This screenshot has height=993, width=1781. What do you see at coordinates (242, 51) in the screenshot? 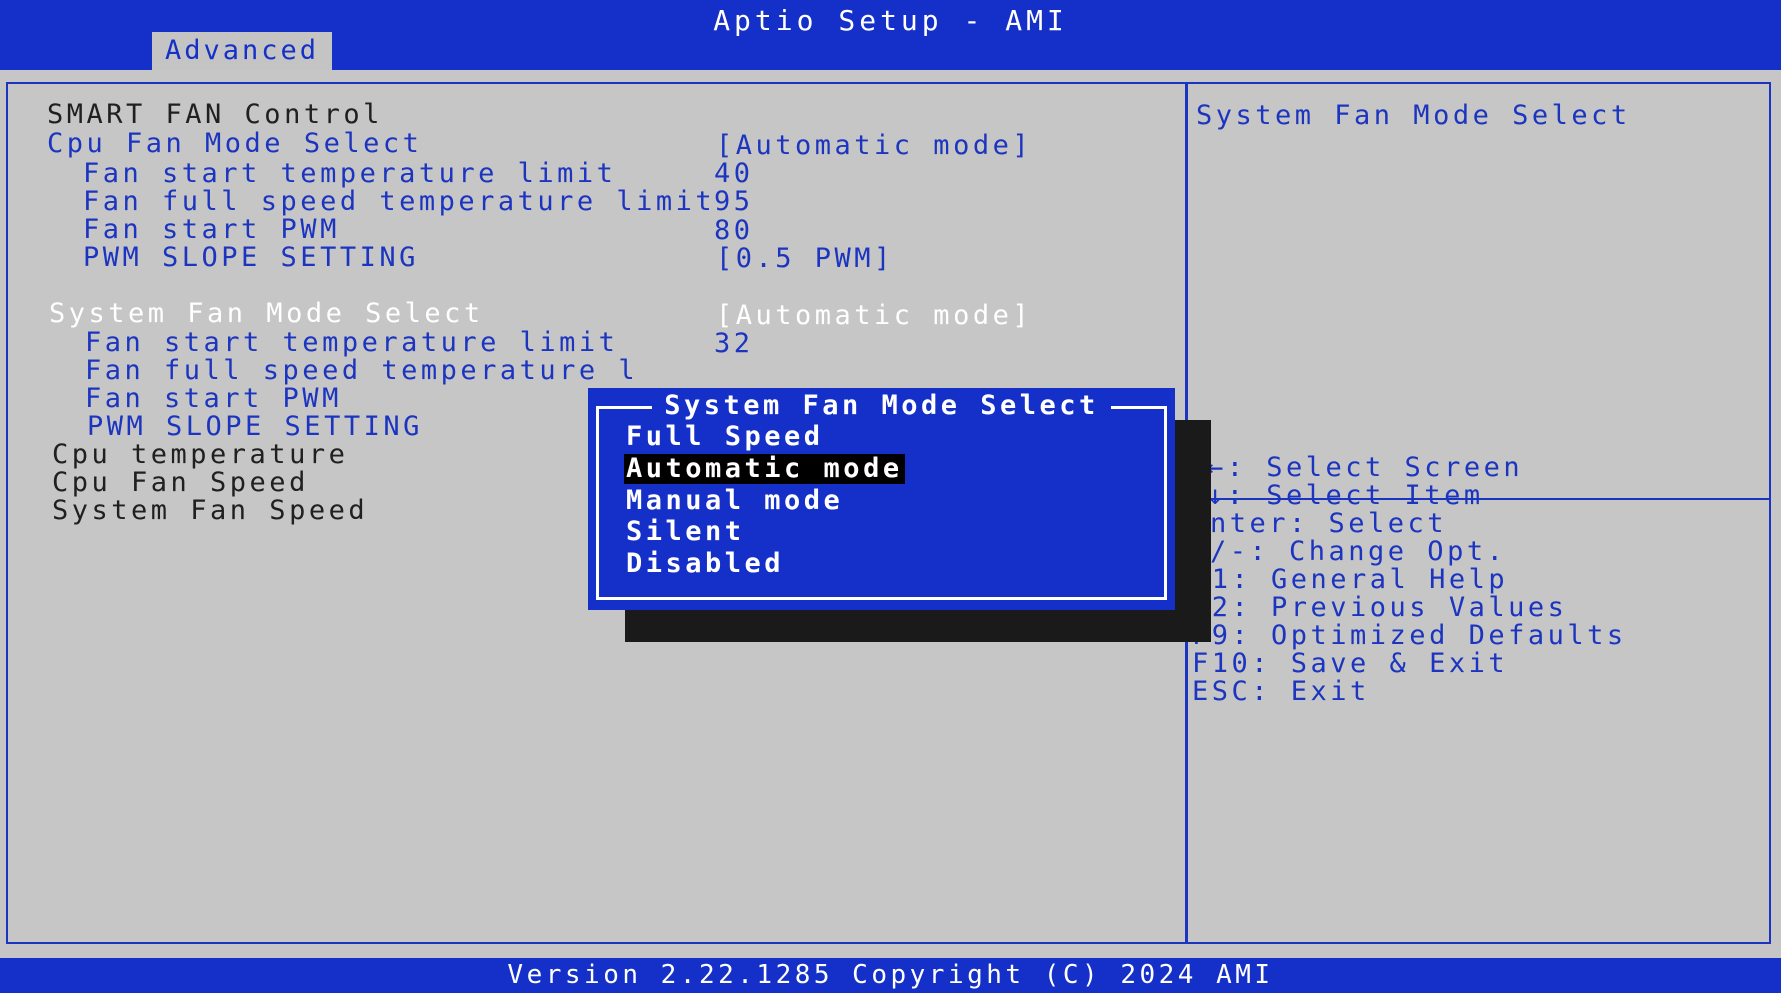
I see `tab-advanced: Advanced` at bounding box center [242, 51].